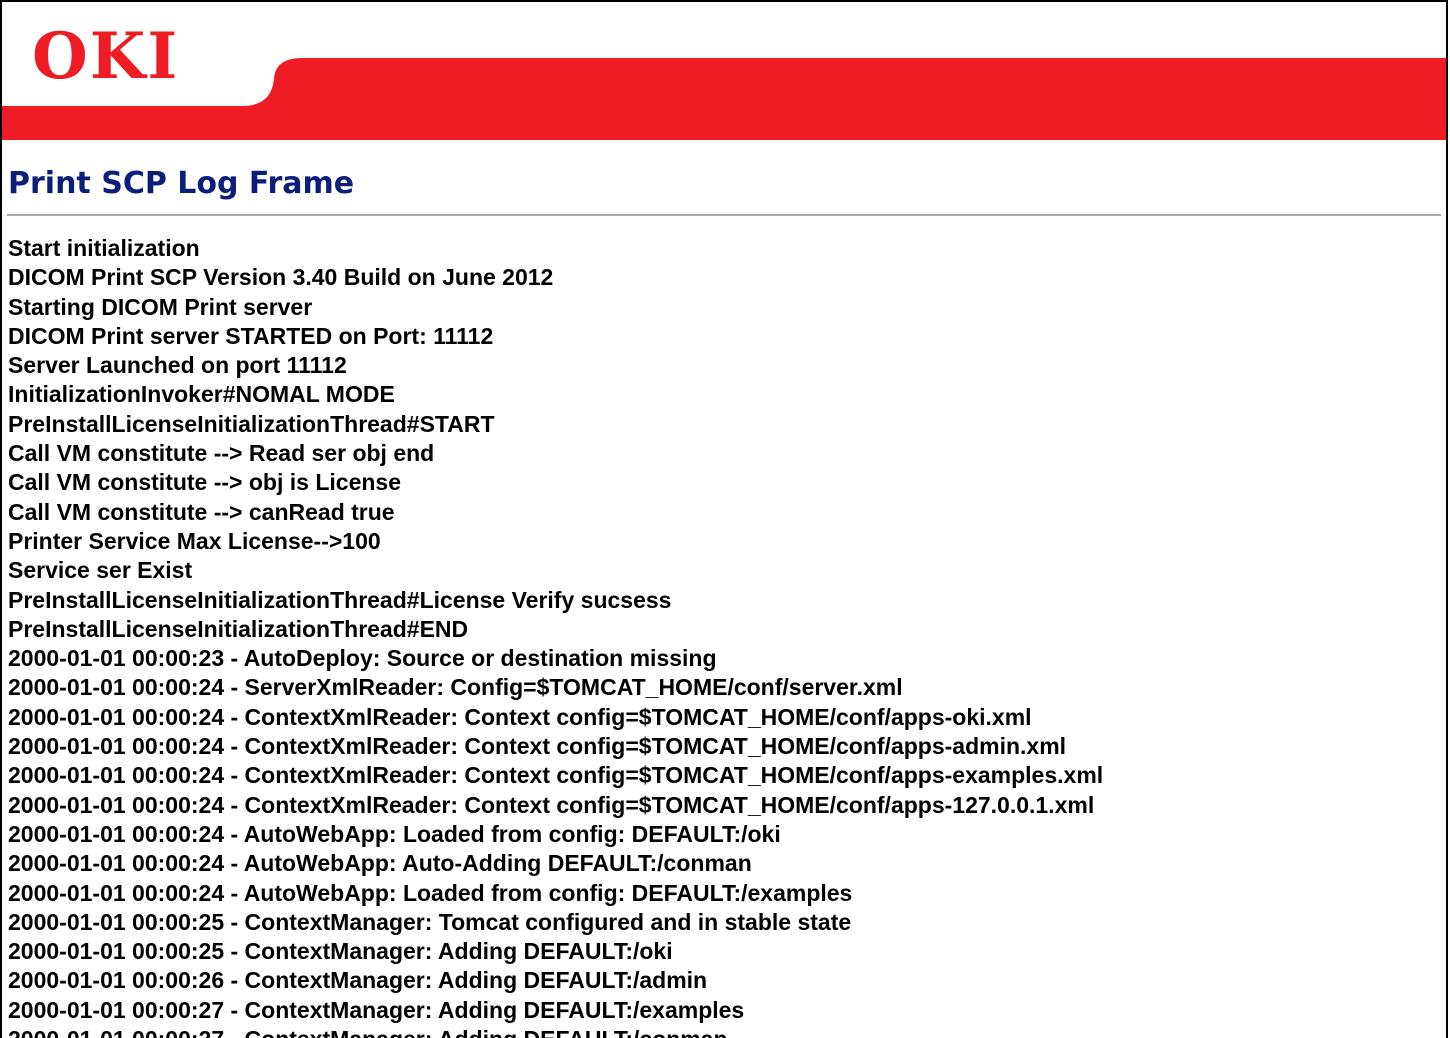 This screenshot has width=1450, height=1038. Describe the element at coordinates (724, 215) in the screenshot. I see `title-divider` at that location.